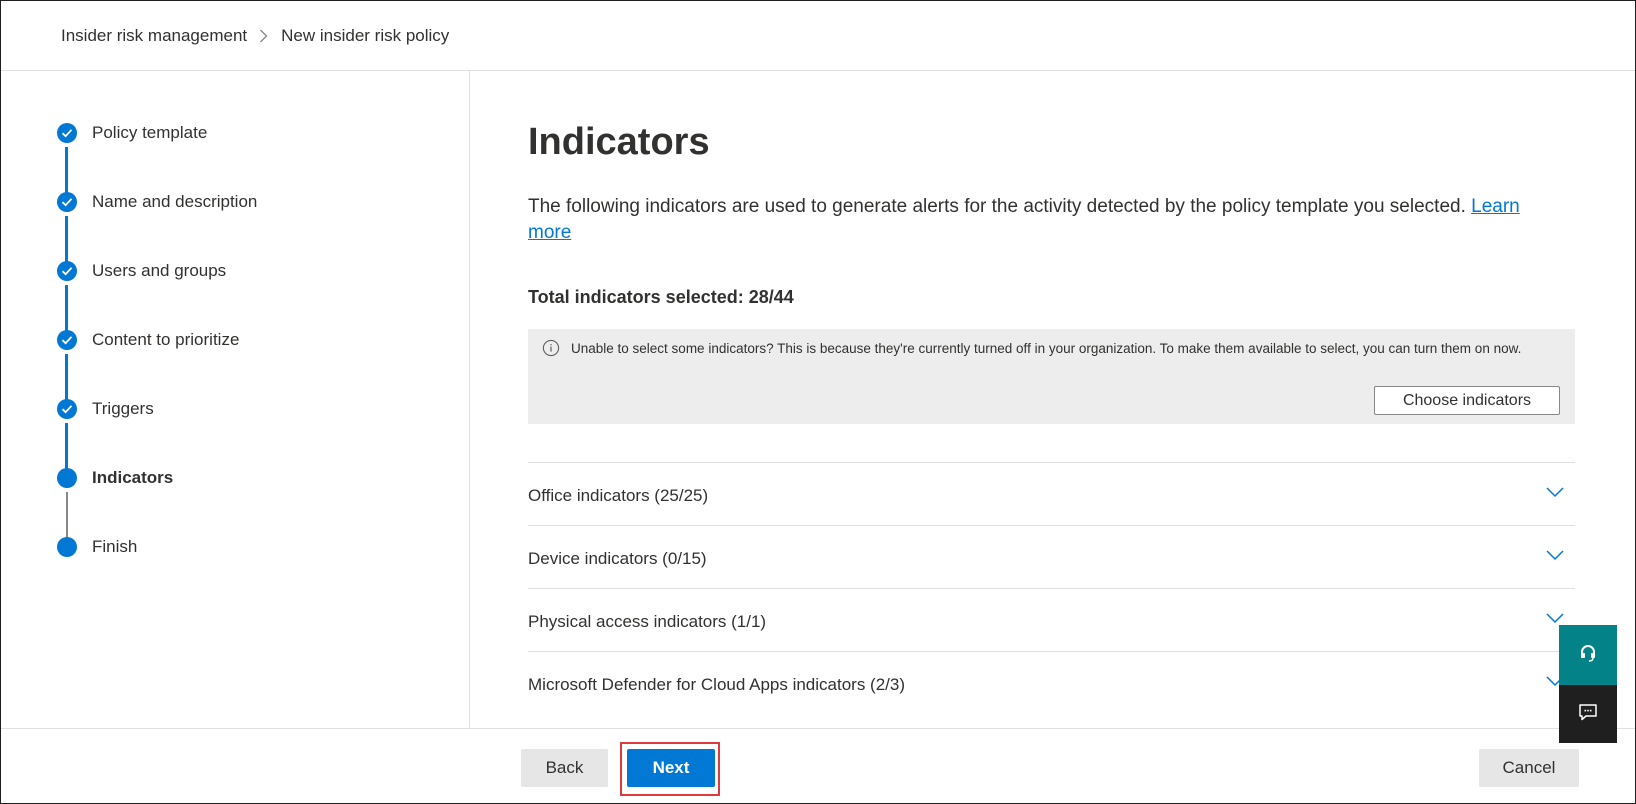 This screenshot has width=1636, height=804. Describe the element at coordinates (551, 348) in the screenshot. I see `info-icon` at that location.